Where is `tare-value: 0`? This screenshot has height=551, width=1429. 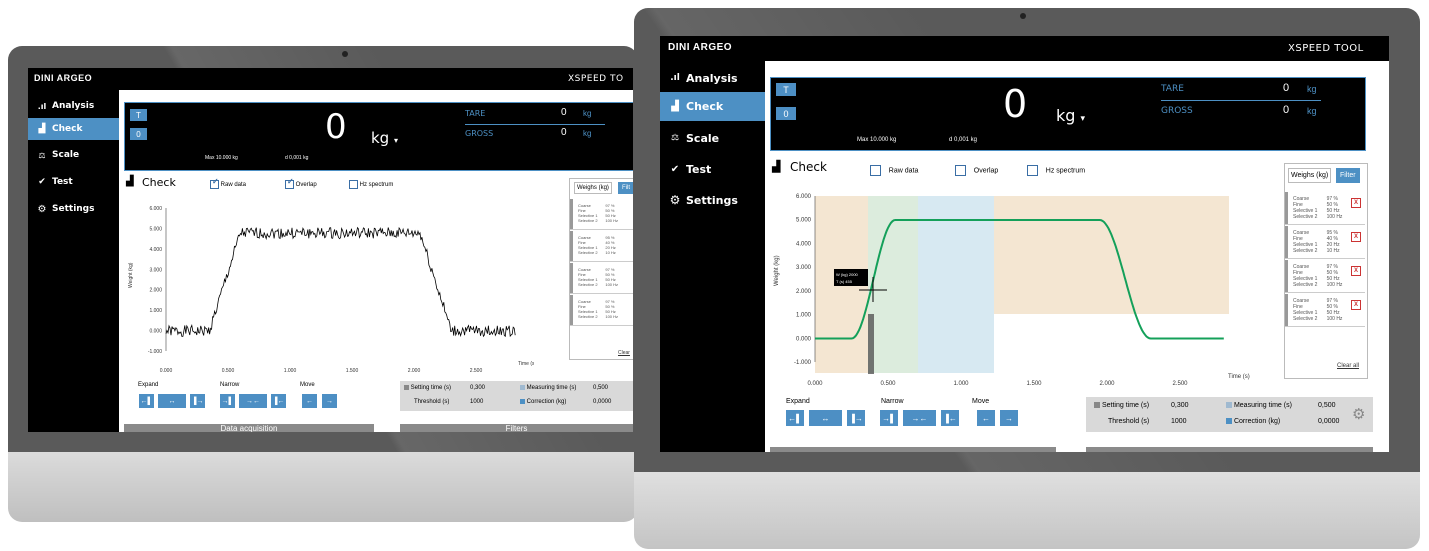
tare-value: 0 is located at coordinates (564, 112).